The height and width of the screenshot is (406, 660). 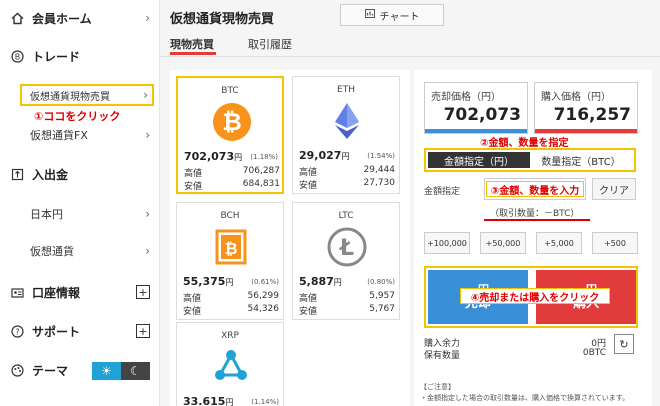 I want to click on chart-button: チャート, so click(x=392, y=15).